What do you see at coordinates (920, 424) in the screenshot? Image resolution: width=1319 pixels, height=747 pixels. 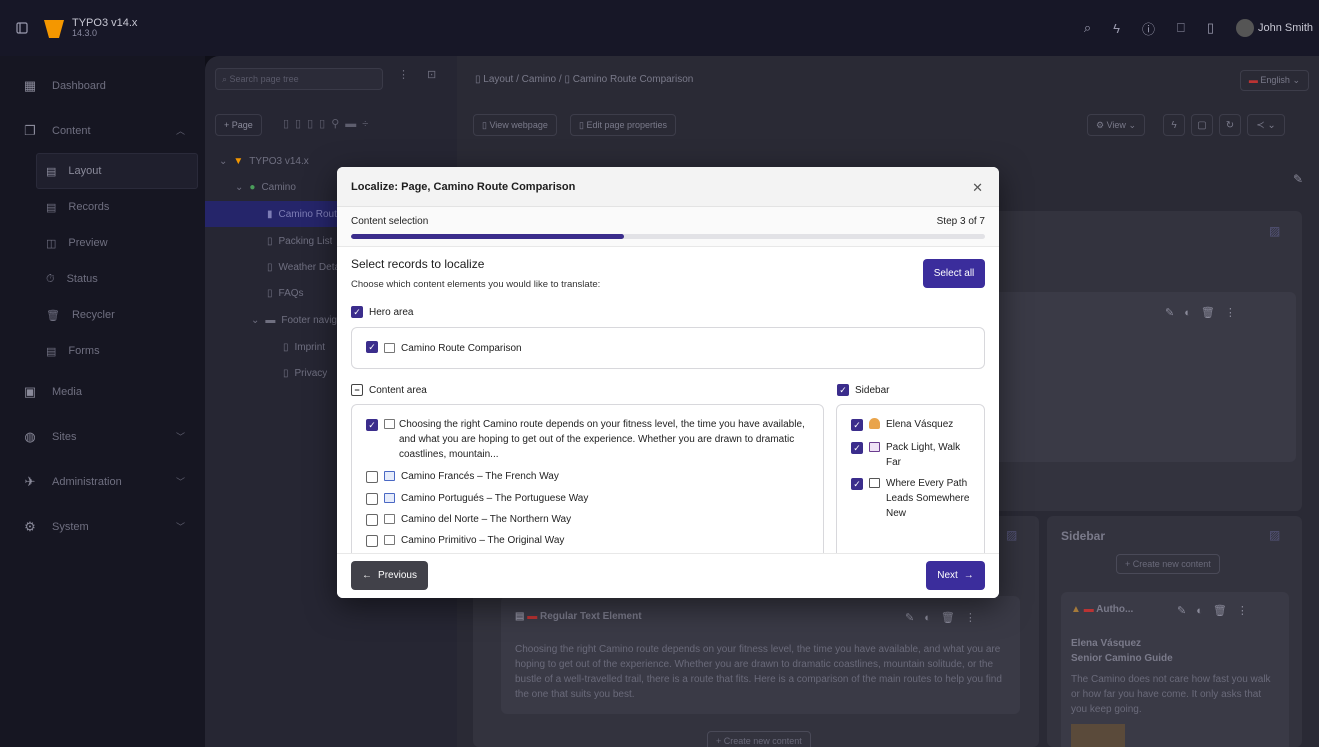 I see `record-label: Elena Vásquez` at bounding box center [920, 424].